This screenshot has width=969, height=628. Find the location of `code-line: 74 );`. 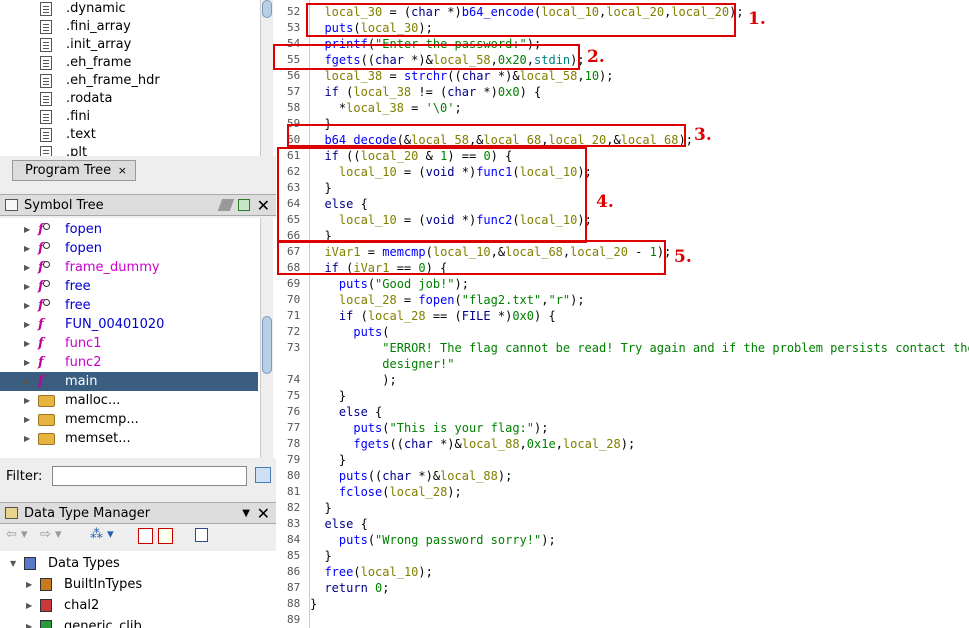

code-line: 74 ); is located at coordinates (625, 380).